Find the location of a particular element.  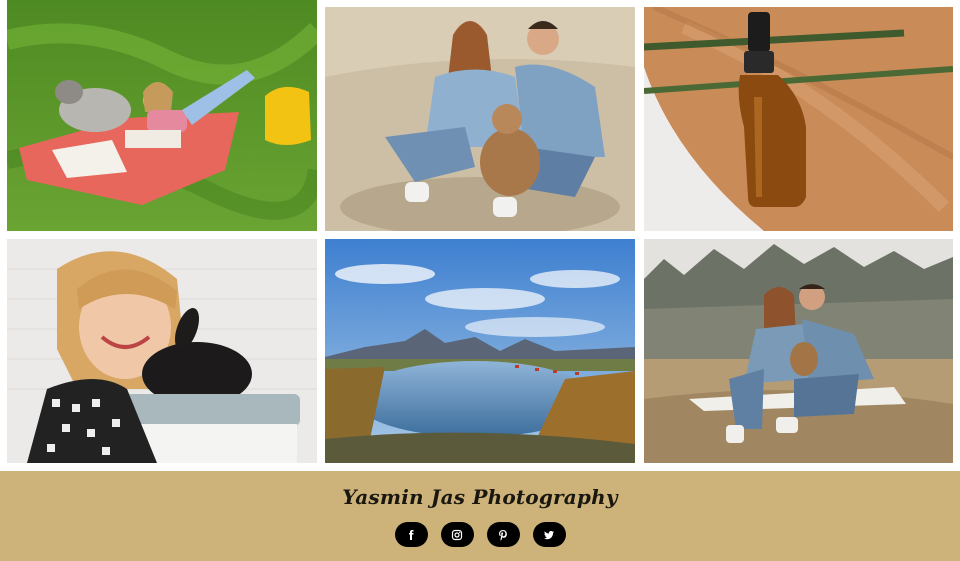

twitter-icon is located at coordinates (549, 534).